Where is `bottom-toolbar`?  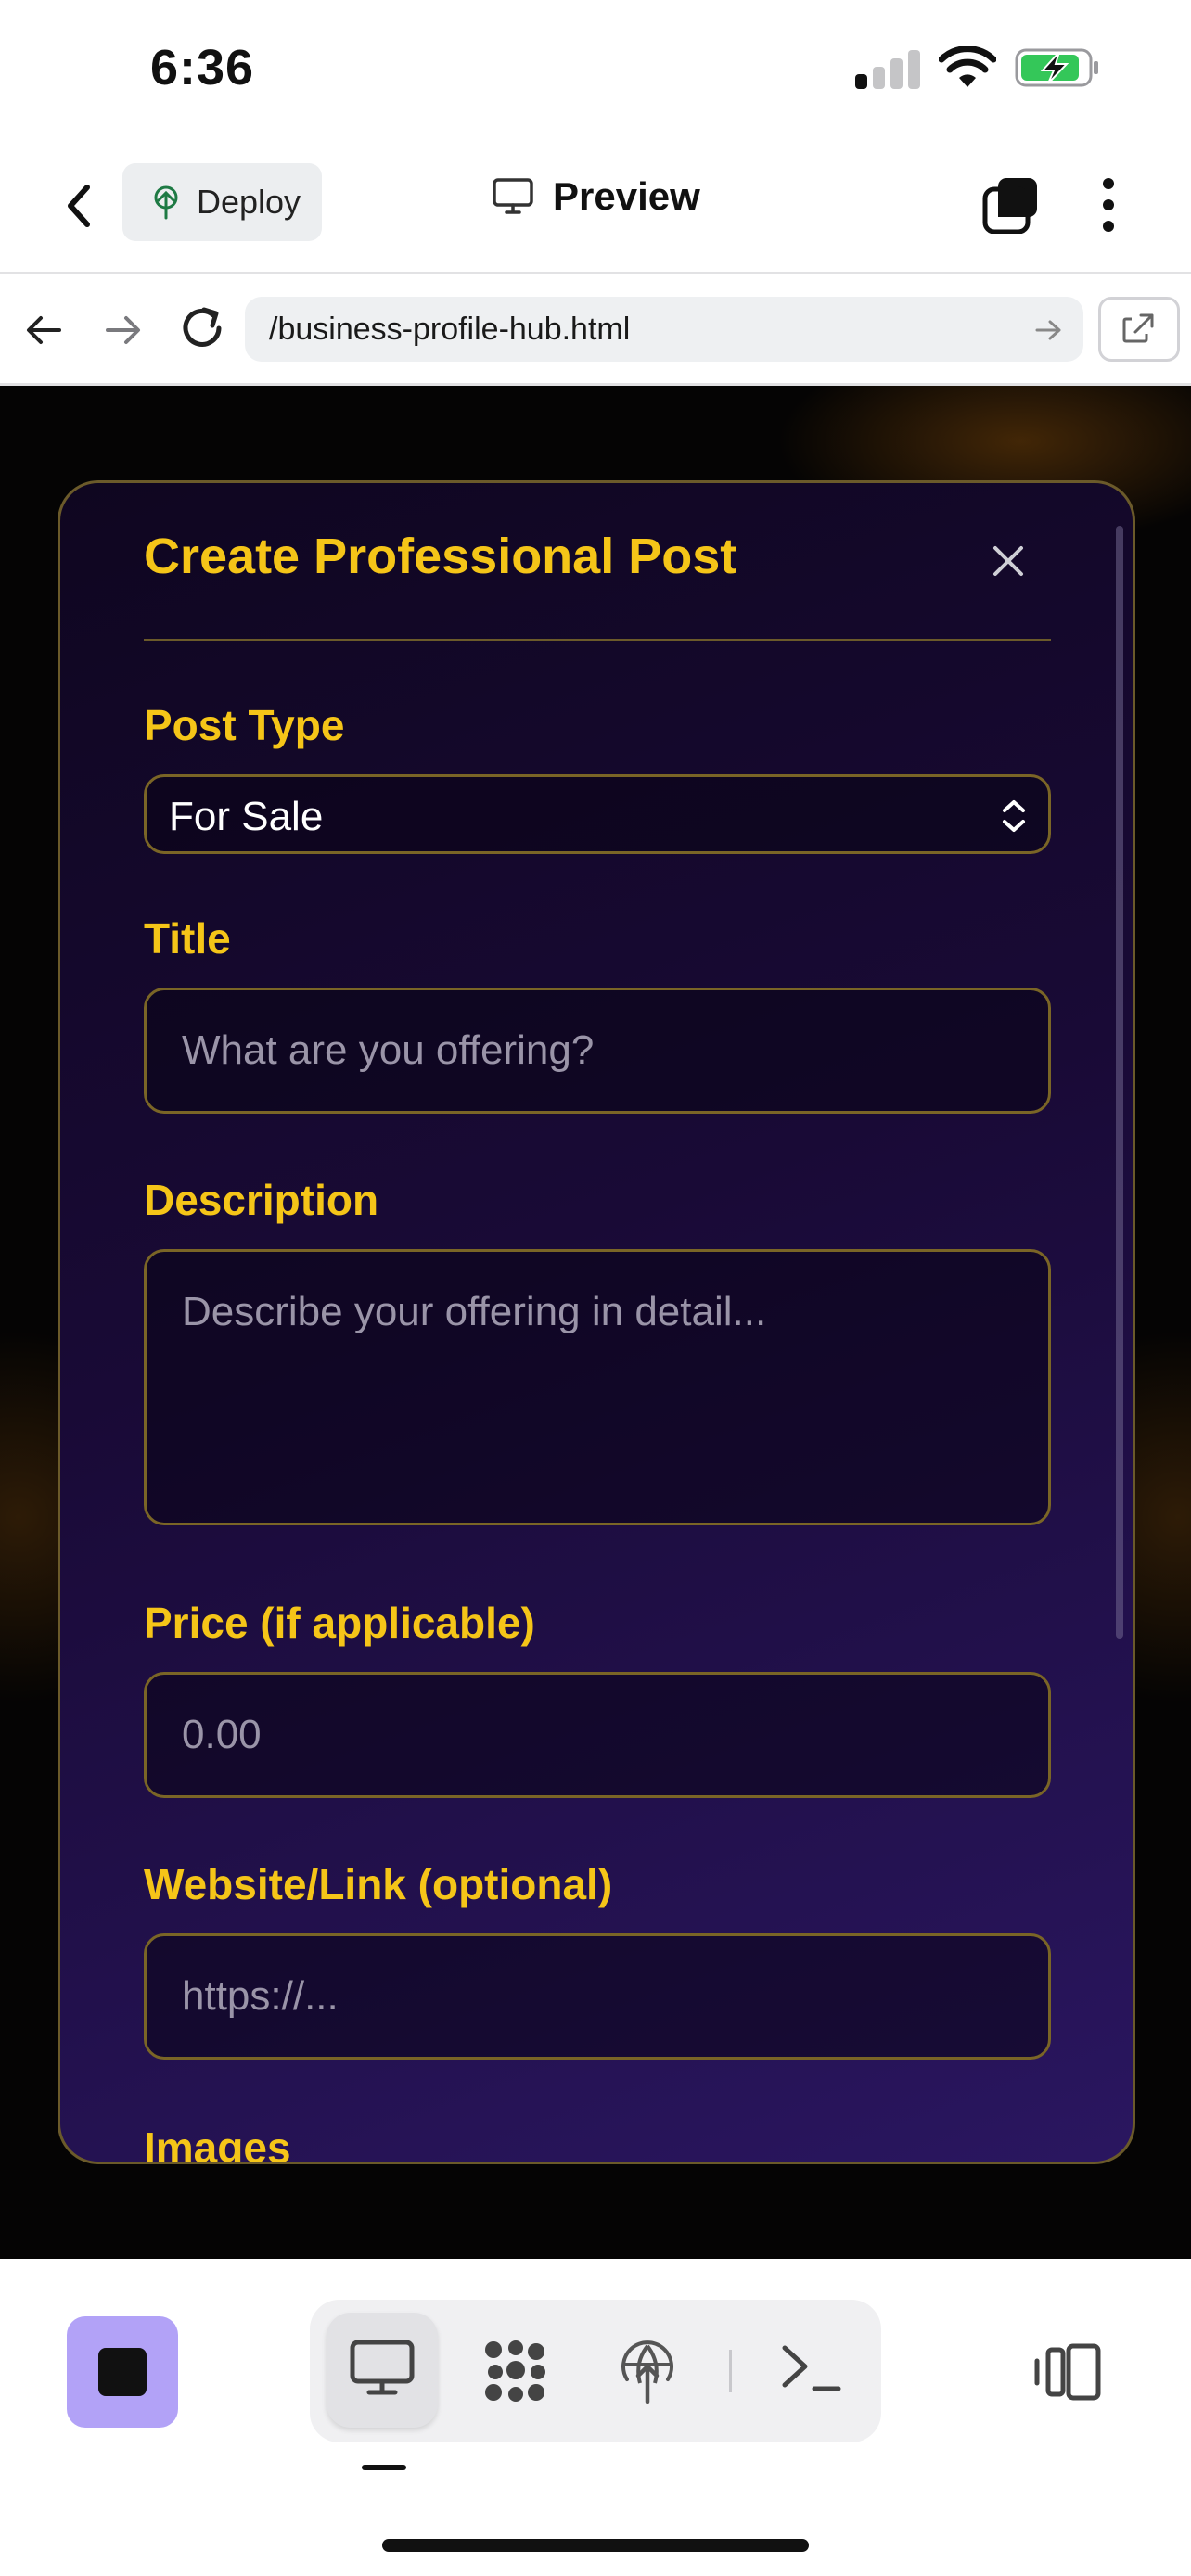
bottom-toolbar is located at coordinates (595, 2418).